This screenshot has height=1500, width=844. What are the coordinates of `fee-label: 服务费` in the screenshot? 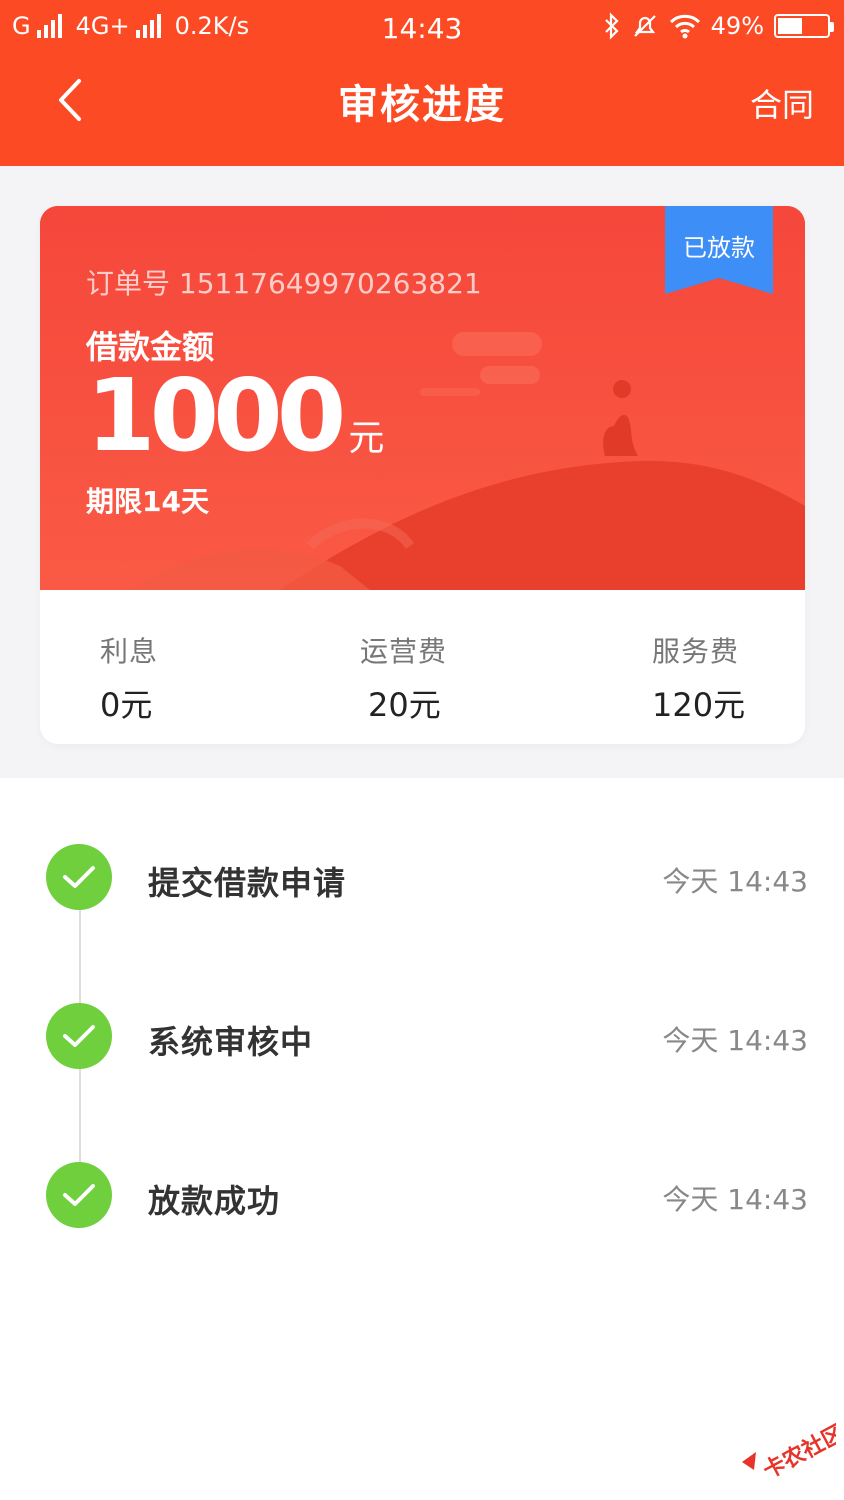 It's located at (696, 651).